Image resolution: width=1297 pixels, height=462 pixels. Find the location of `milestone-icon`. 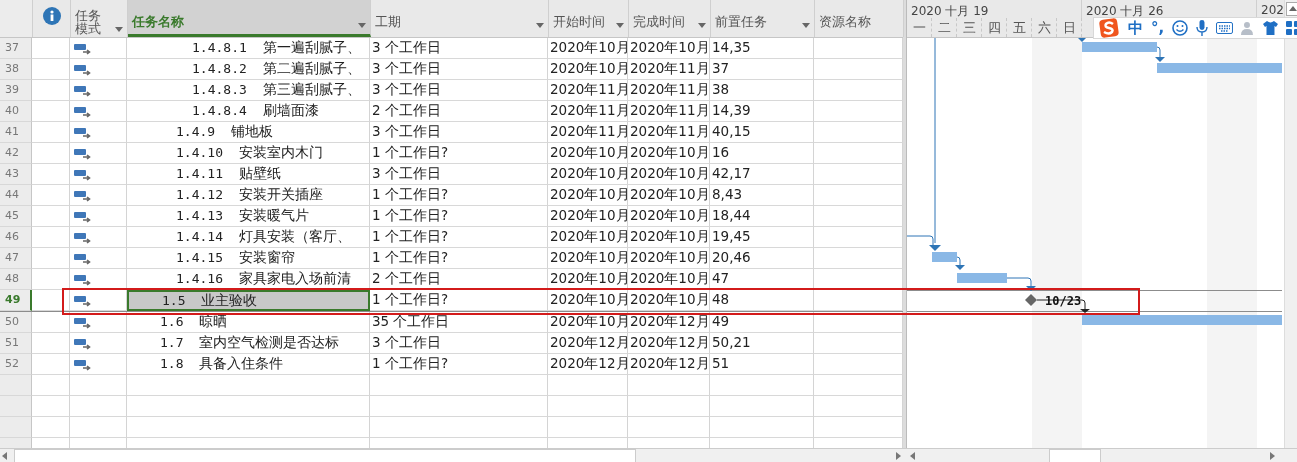

milestone-icon is located at coordinates (1031, 300).